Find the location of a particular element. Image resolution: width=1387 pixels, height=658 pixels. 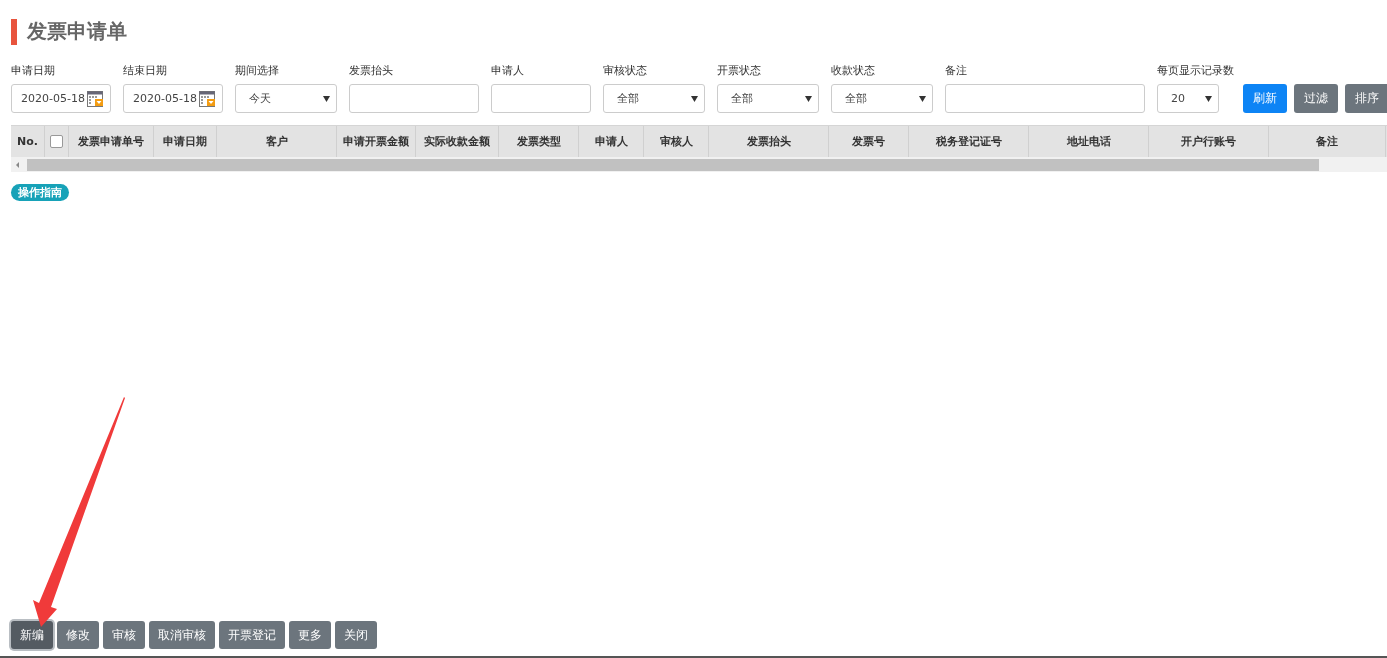

column-header: 税务登记证号 is located at coordinates (968, 141).